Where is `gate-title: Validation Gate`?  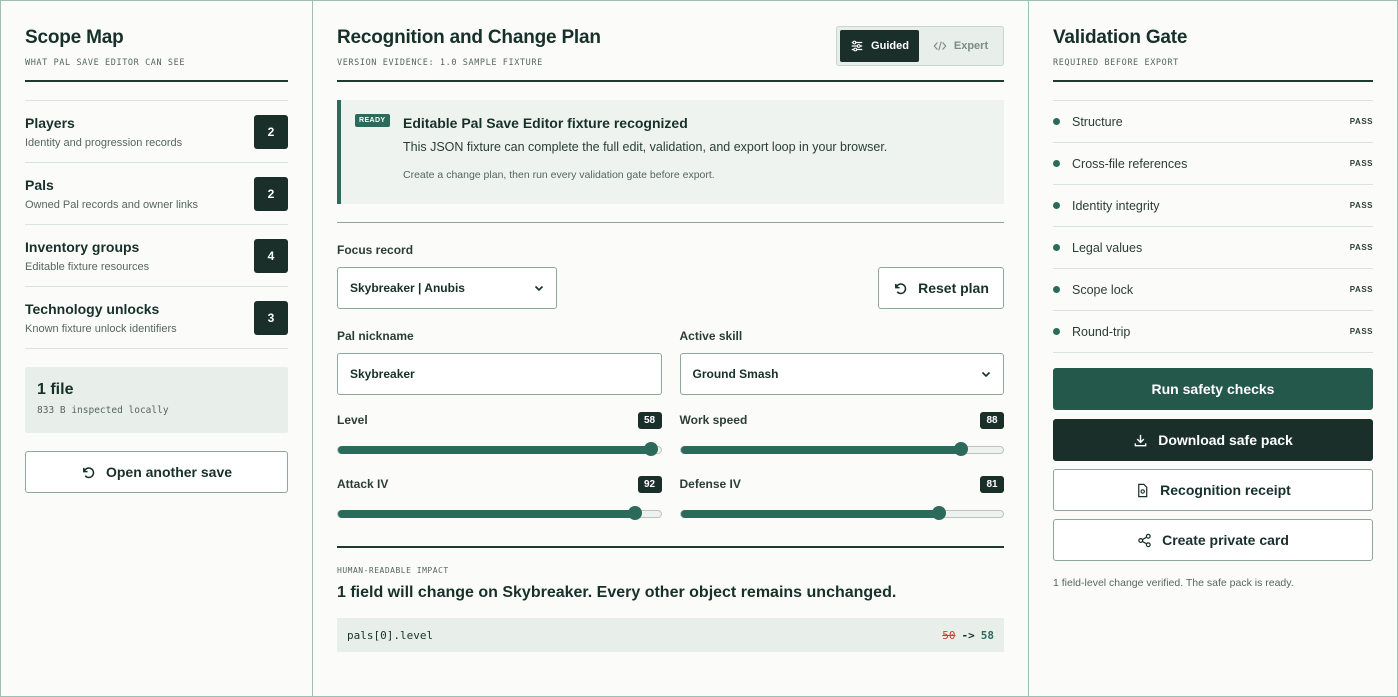 gate-title: Validation Gate is located at coordinates (1120, 37).